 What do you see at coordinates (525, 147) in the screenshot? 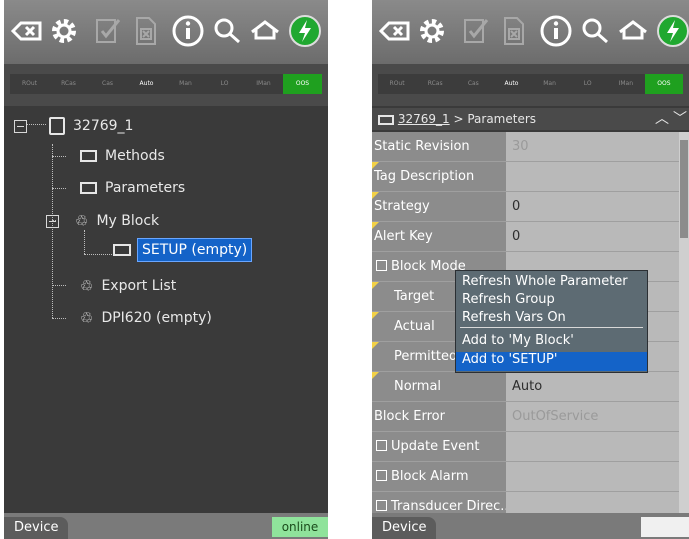
I see `param-row: Static Revision 30` at bounding box center [525, 147].